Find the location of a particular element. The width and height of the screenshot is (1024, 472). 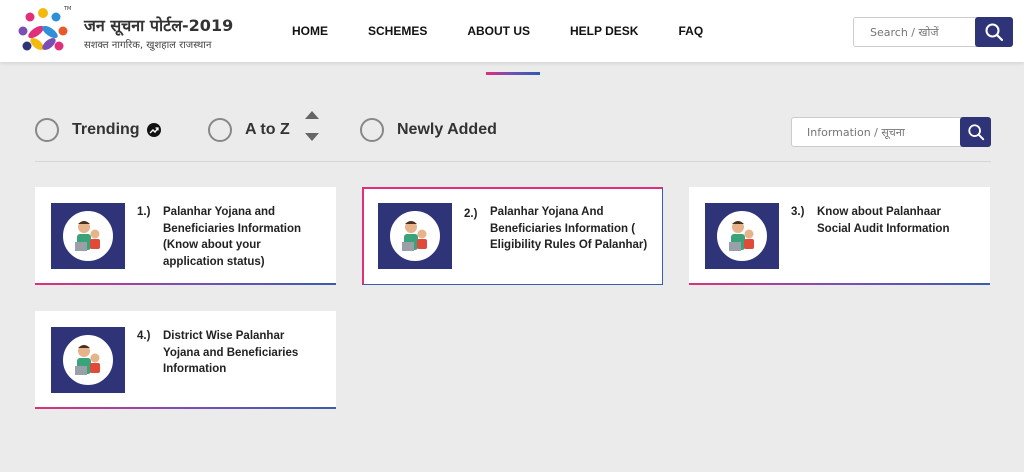

nav-help-desk: HELP DESK is located at coordinates (604, 31).